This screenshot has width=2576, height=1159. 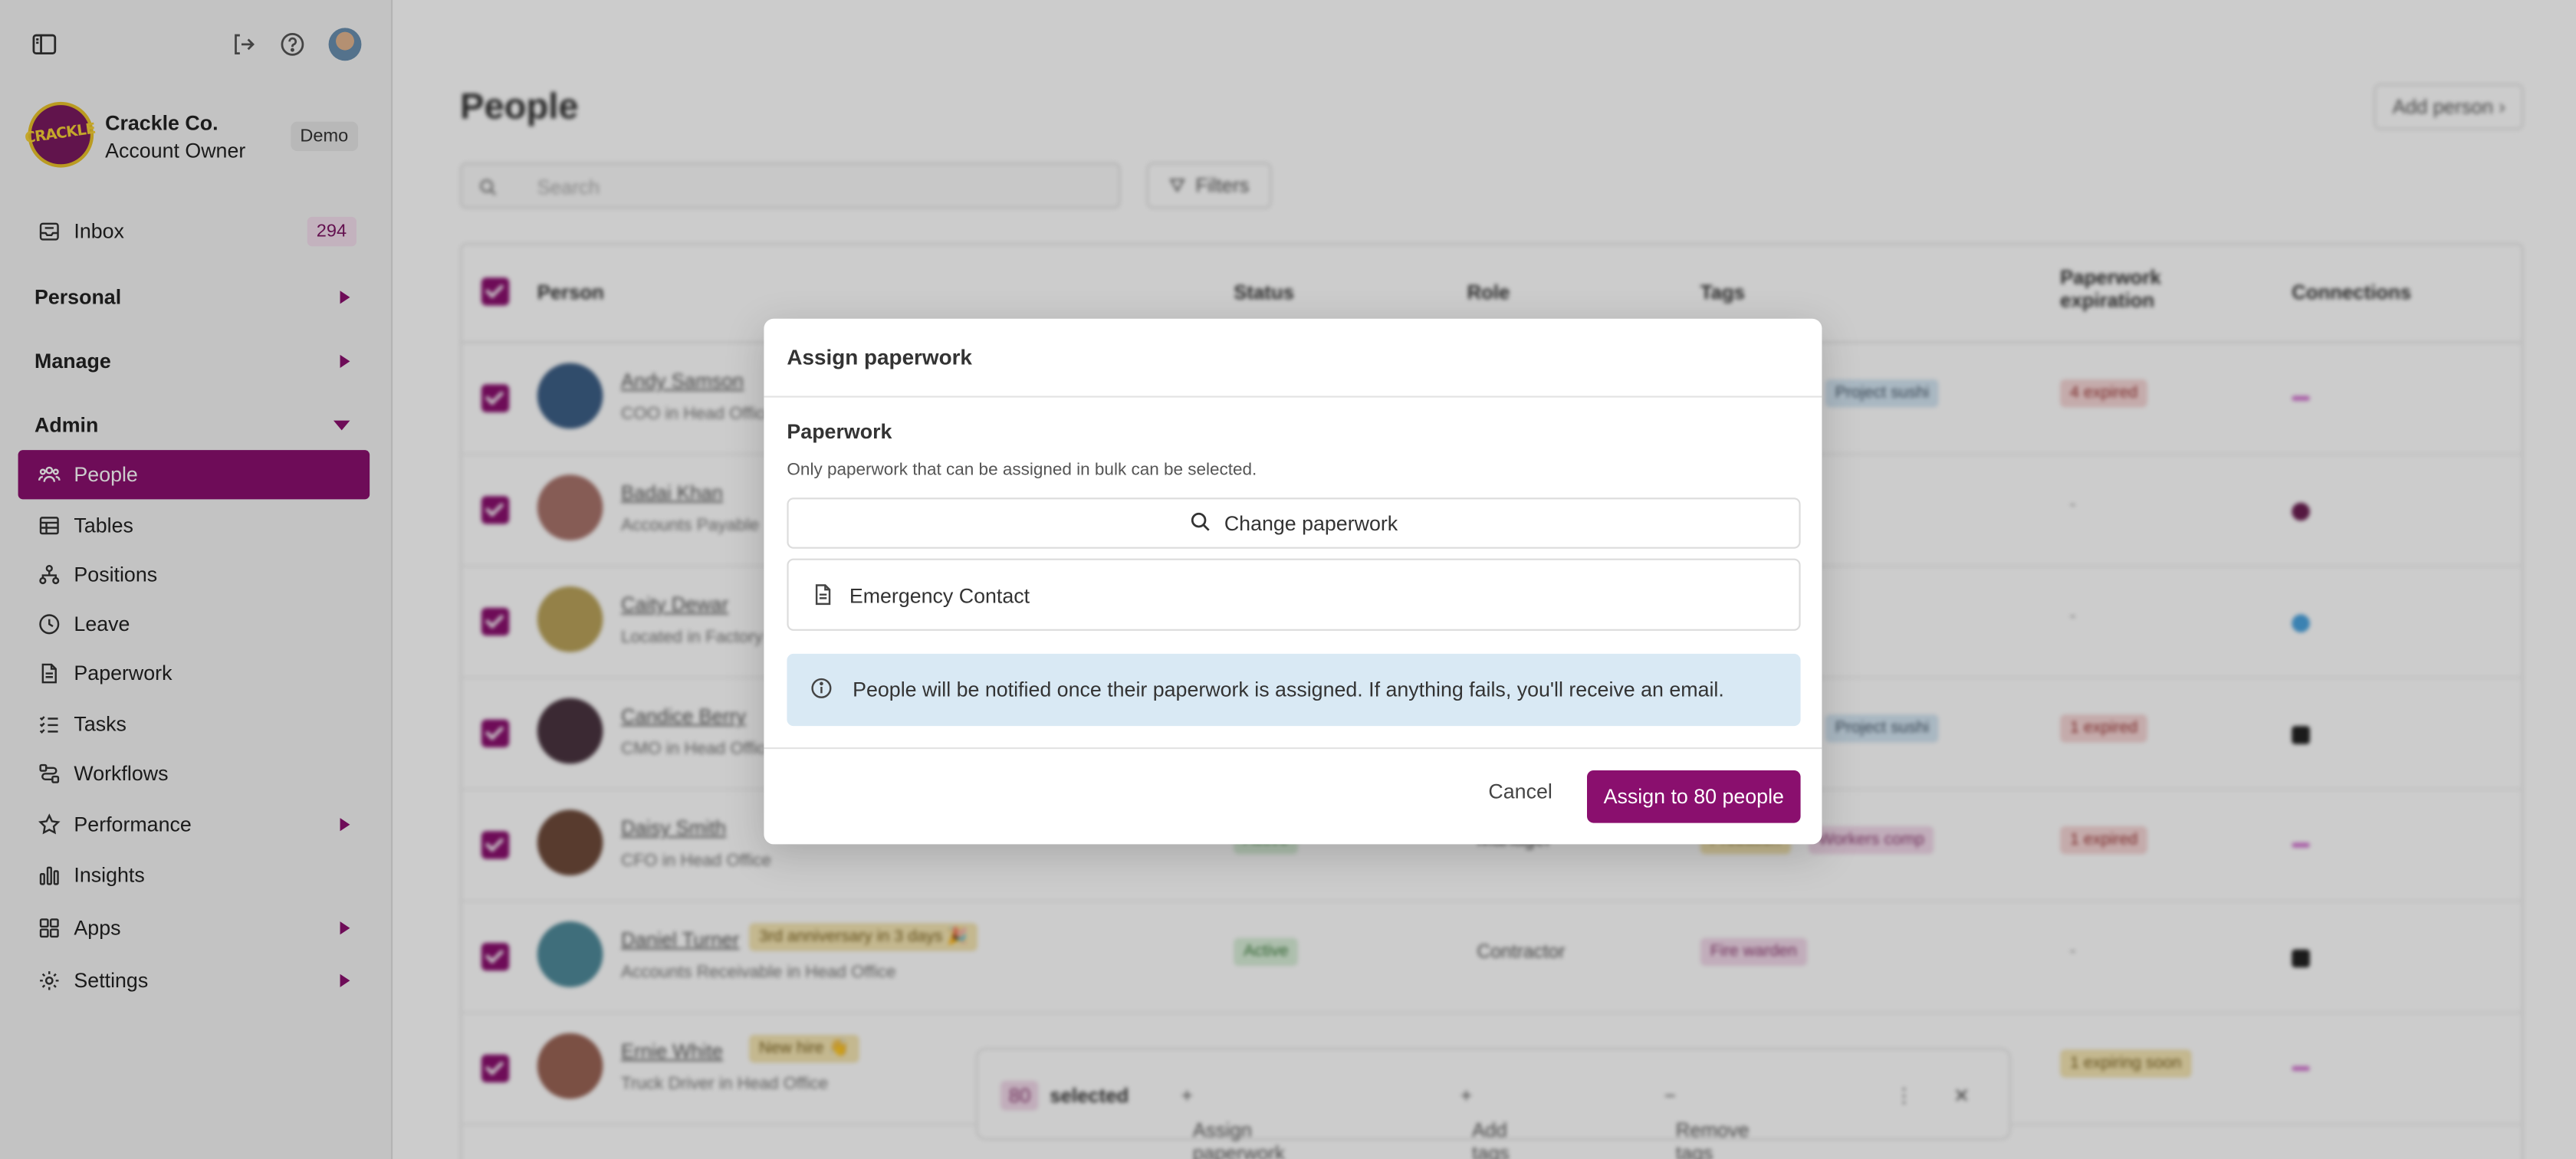 I want to click on dialog-title: Assign paperwork, so click(x=879, y=357).